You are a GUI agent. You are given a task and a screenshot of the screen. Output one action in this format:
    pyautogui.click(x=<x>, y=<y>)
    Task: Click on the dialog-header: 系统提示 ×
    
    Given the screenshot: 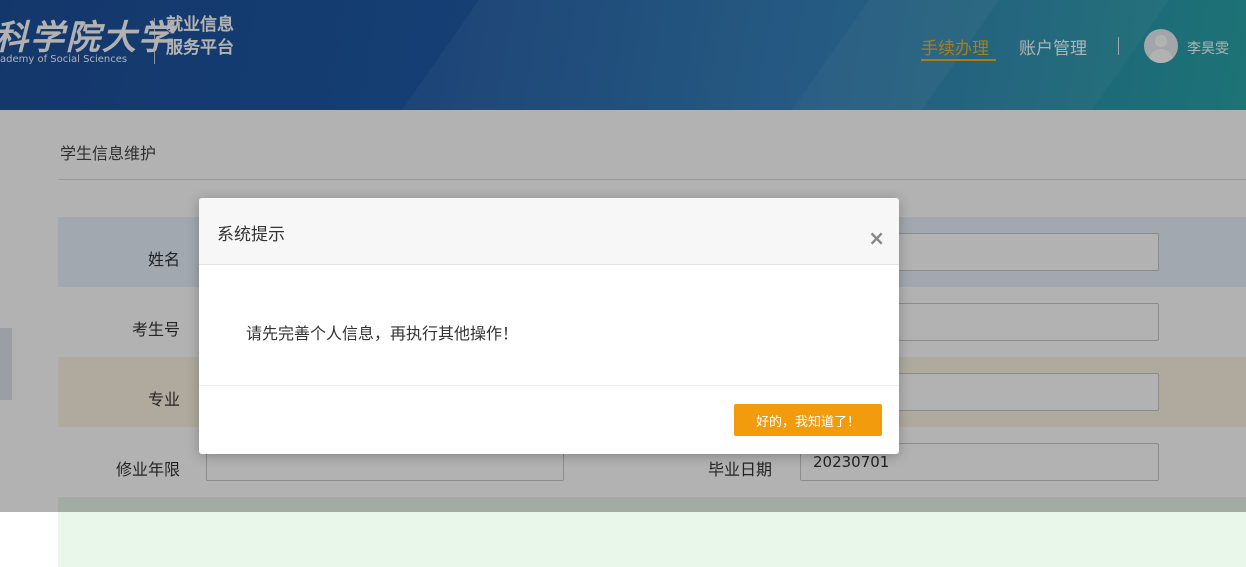 What is the action you would take?
    pyautogui.click(x=549, y=231)
    